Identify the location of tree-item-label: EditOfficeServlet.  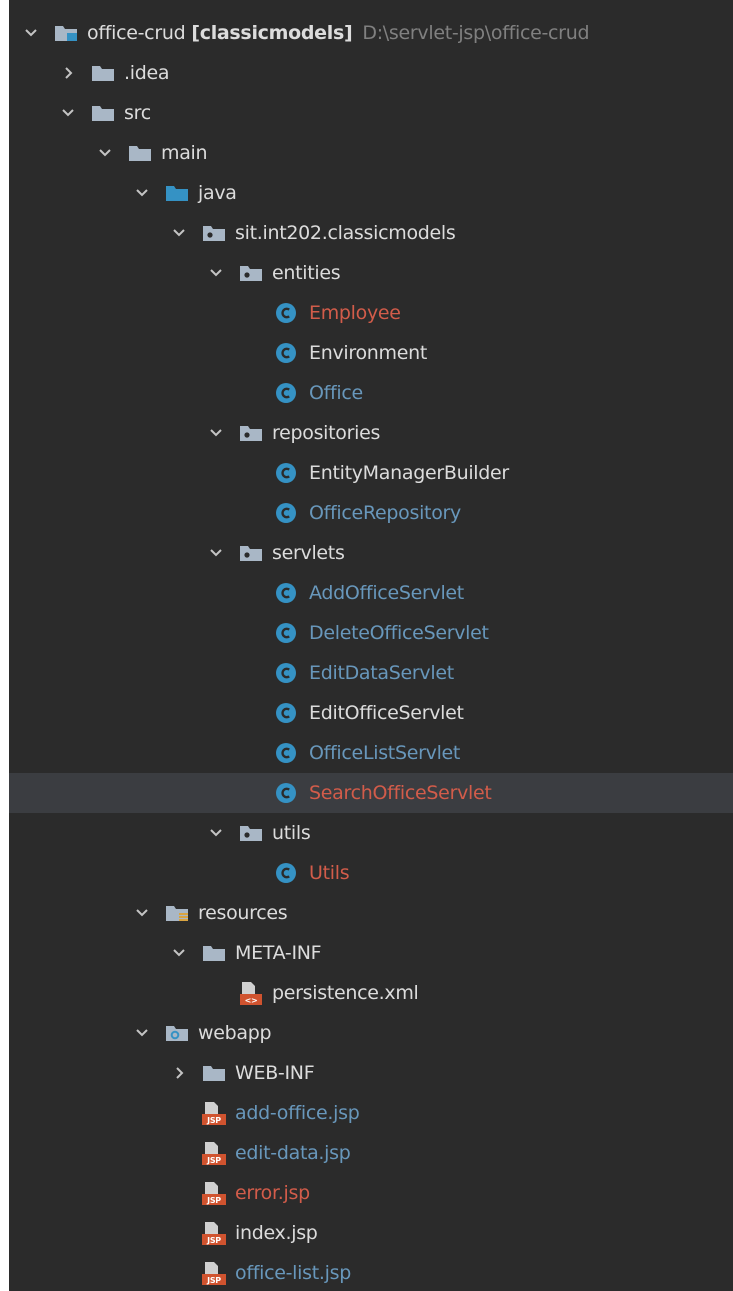
(386, 713).